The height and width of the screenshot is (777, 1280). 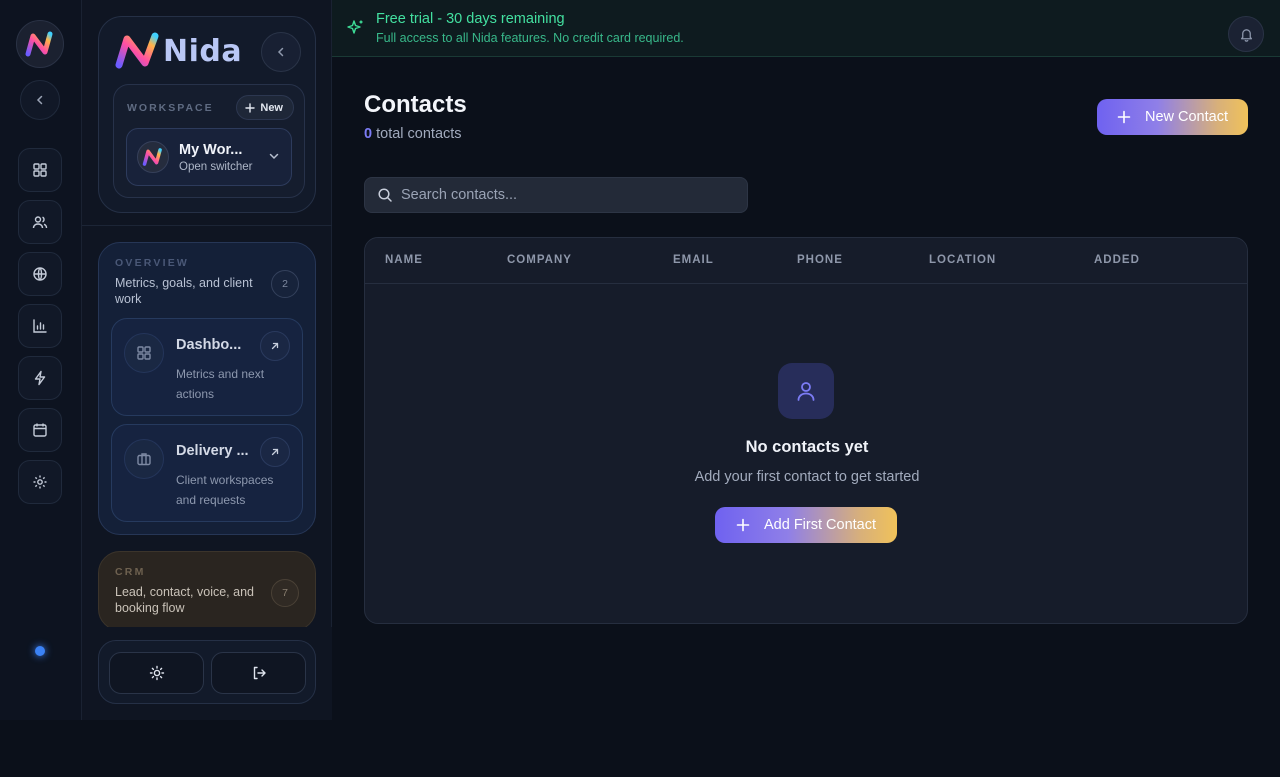 I want to click on app-logo, so click(x=40, y=44).